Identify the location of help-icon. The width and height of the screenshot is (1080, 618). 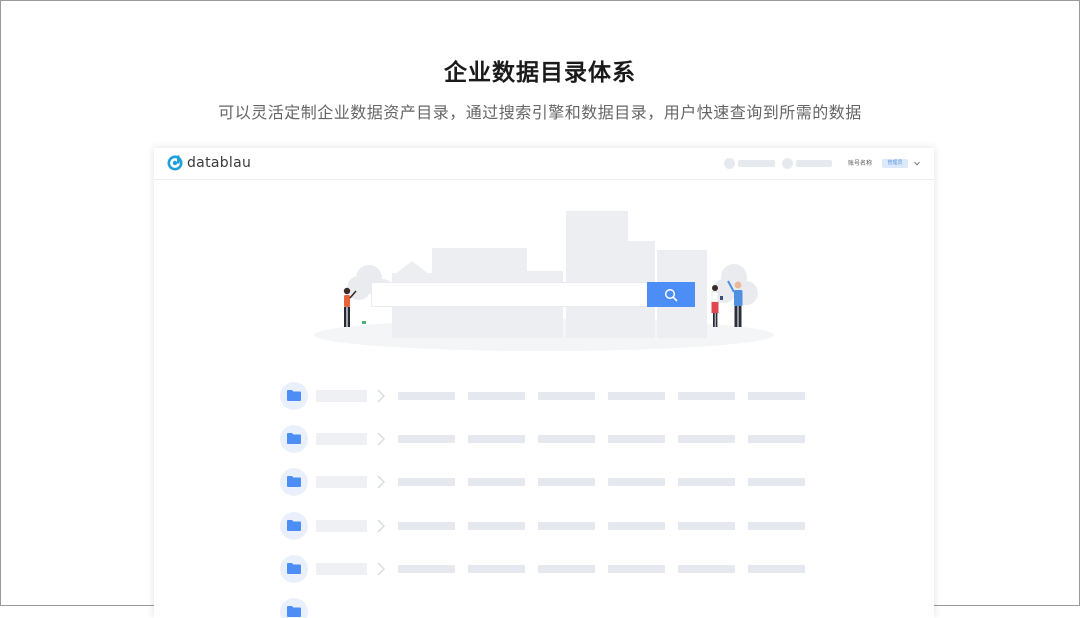
(787, 163).